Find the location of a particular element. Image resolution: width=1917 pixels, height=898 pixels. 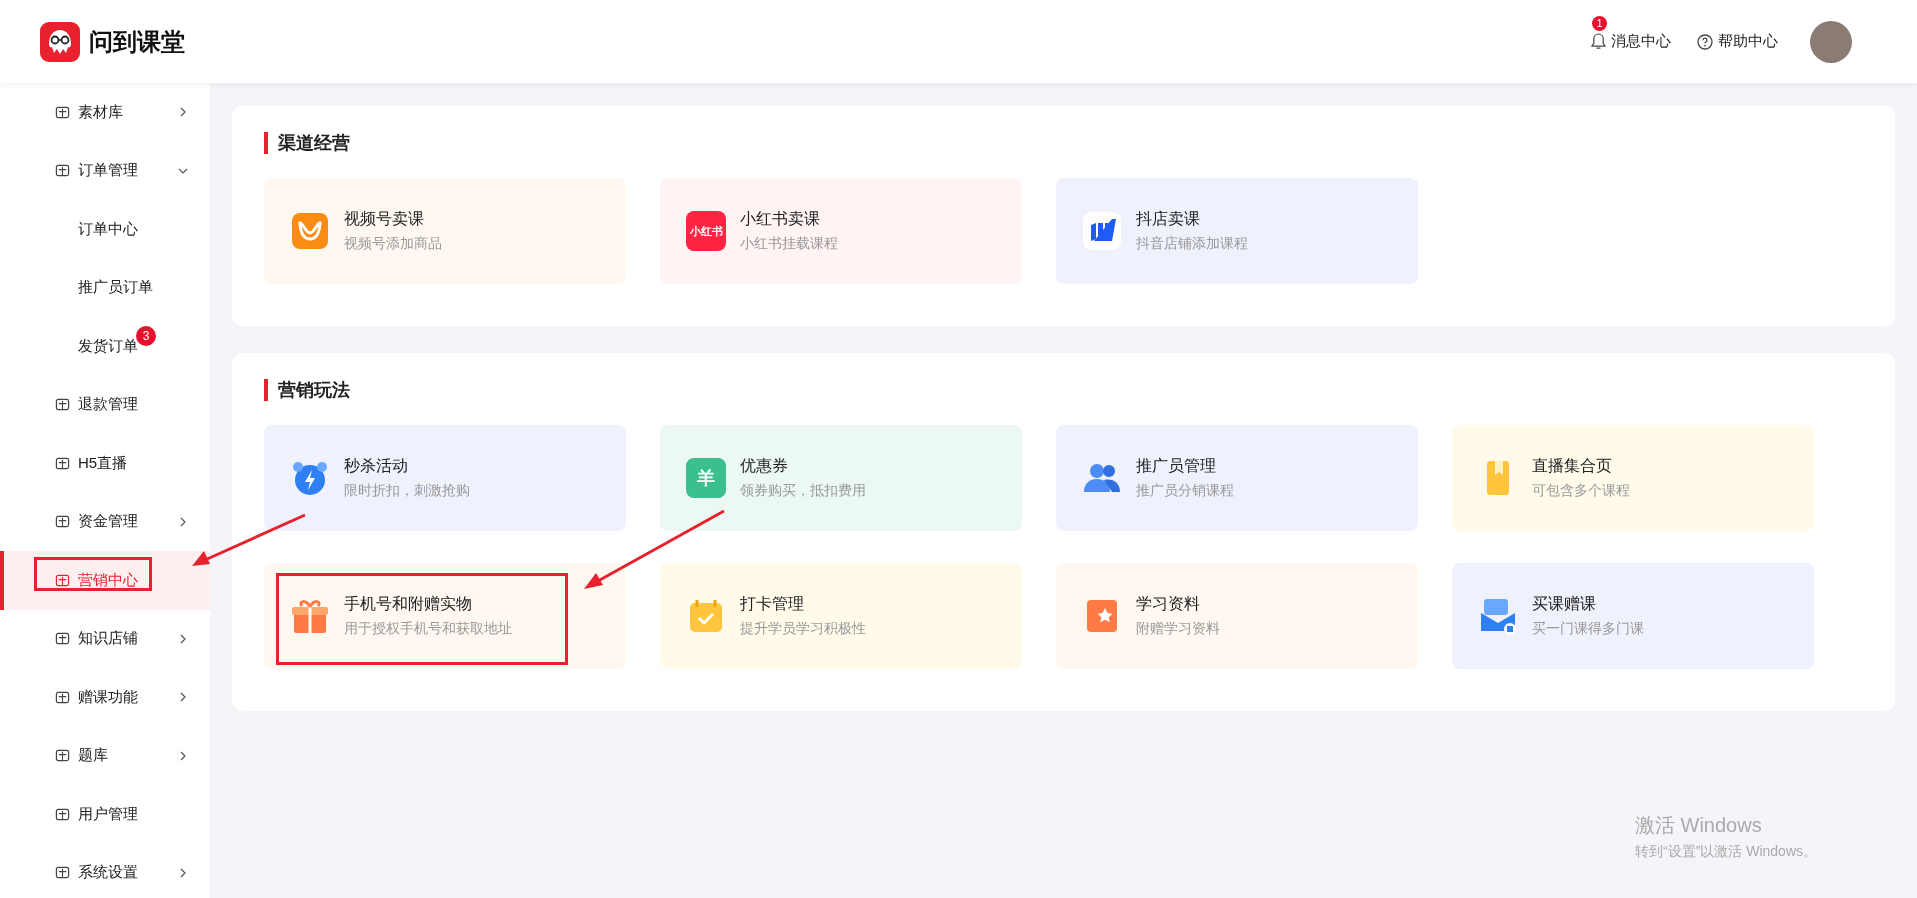

sidebar-item: 营销中心 is located at coordinates (105, 580).